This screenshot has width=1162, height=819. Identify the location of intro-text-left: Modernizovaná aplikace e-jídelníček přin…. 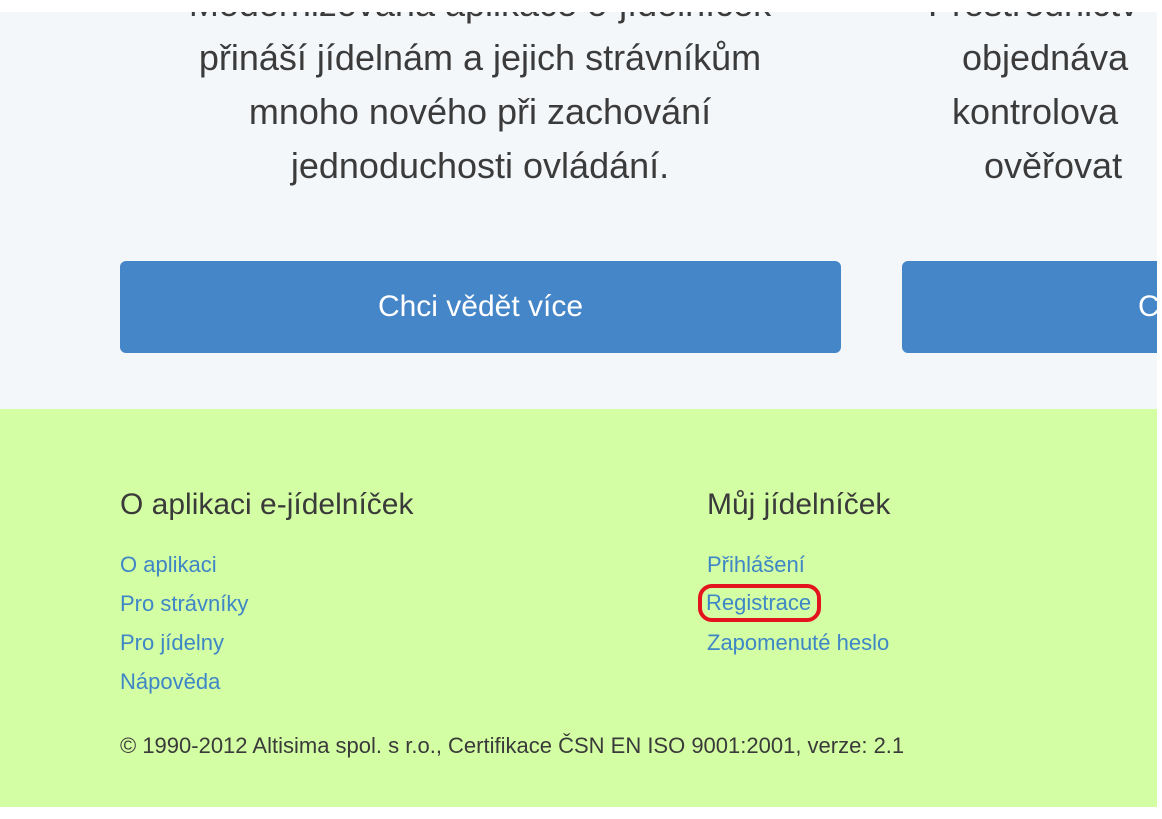
(480, 102).